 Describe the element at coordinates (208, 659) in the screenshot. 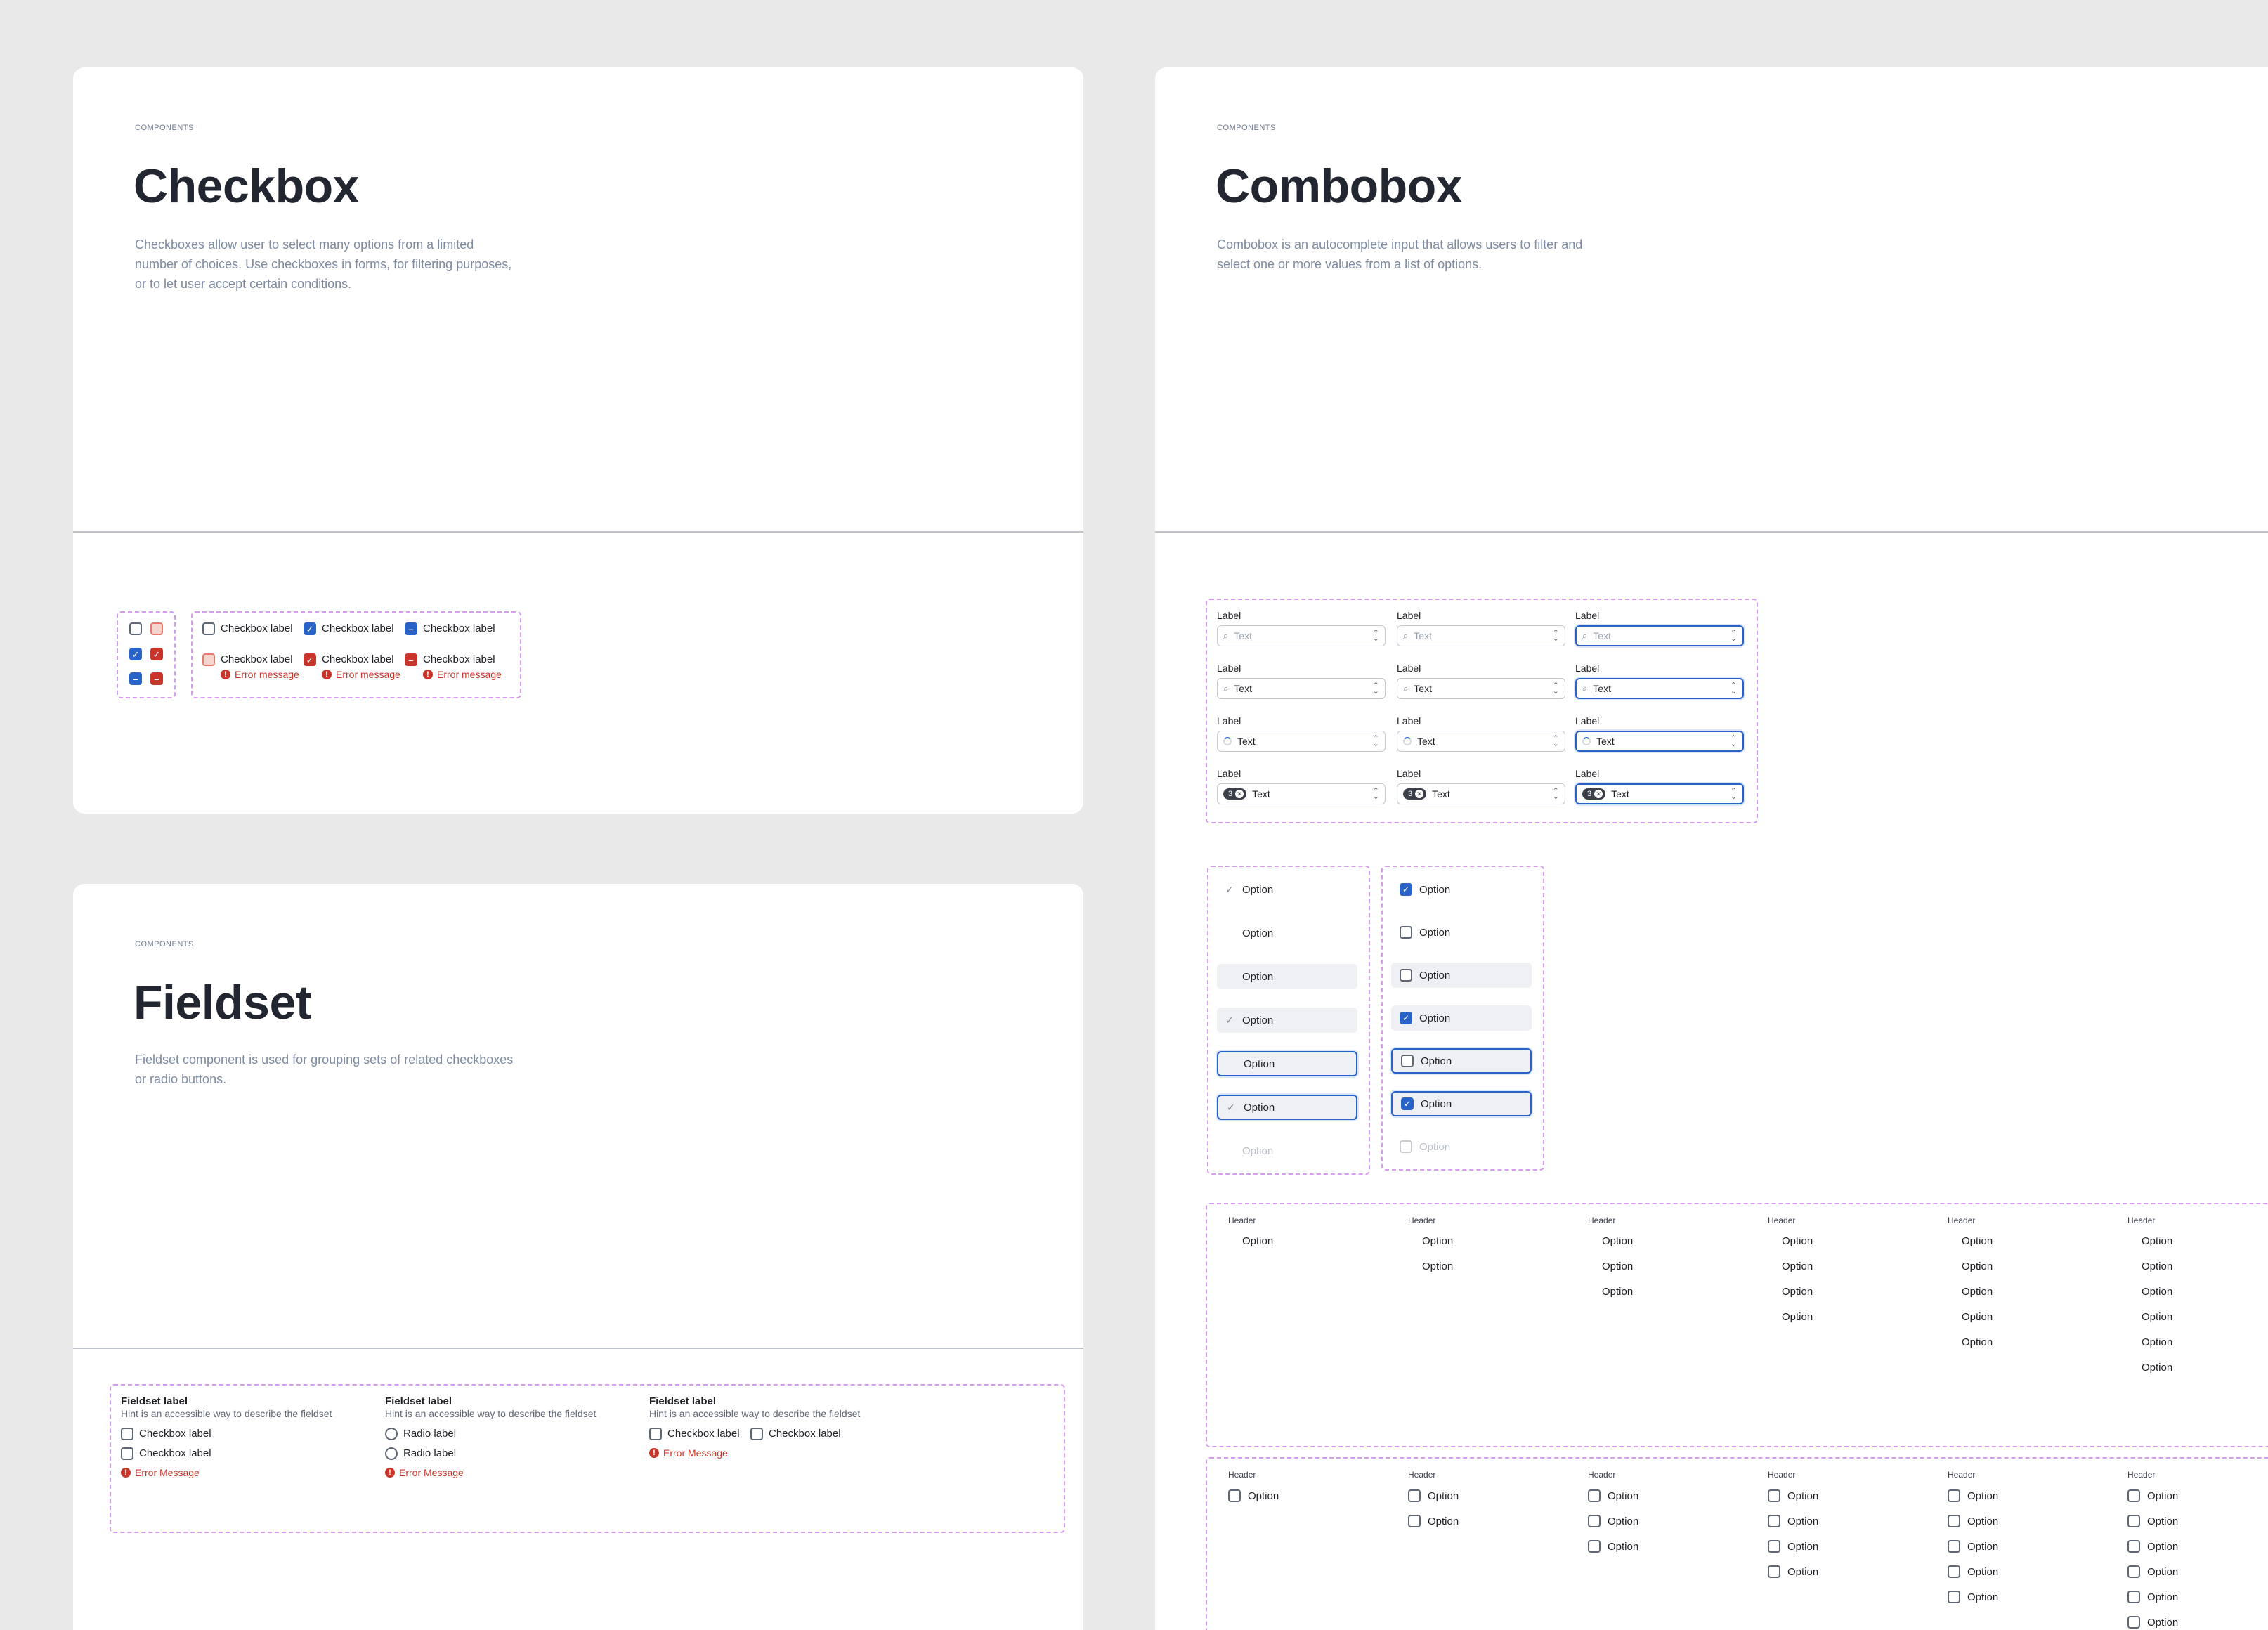

I see `checkbox-error-unchecked` at that location.